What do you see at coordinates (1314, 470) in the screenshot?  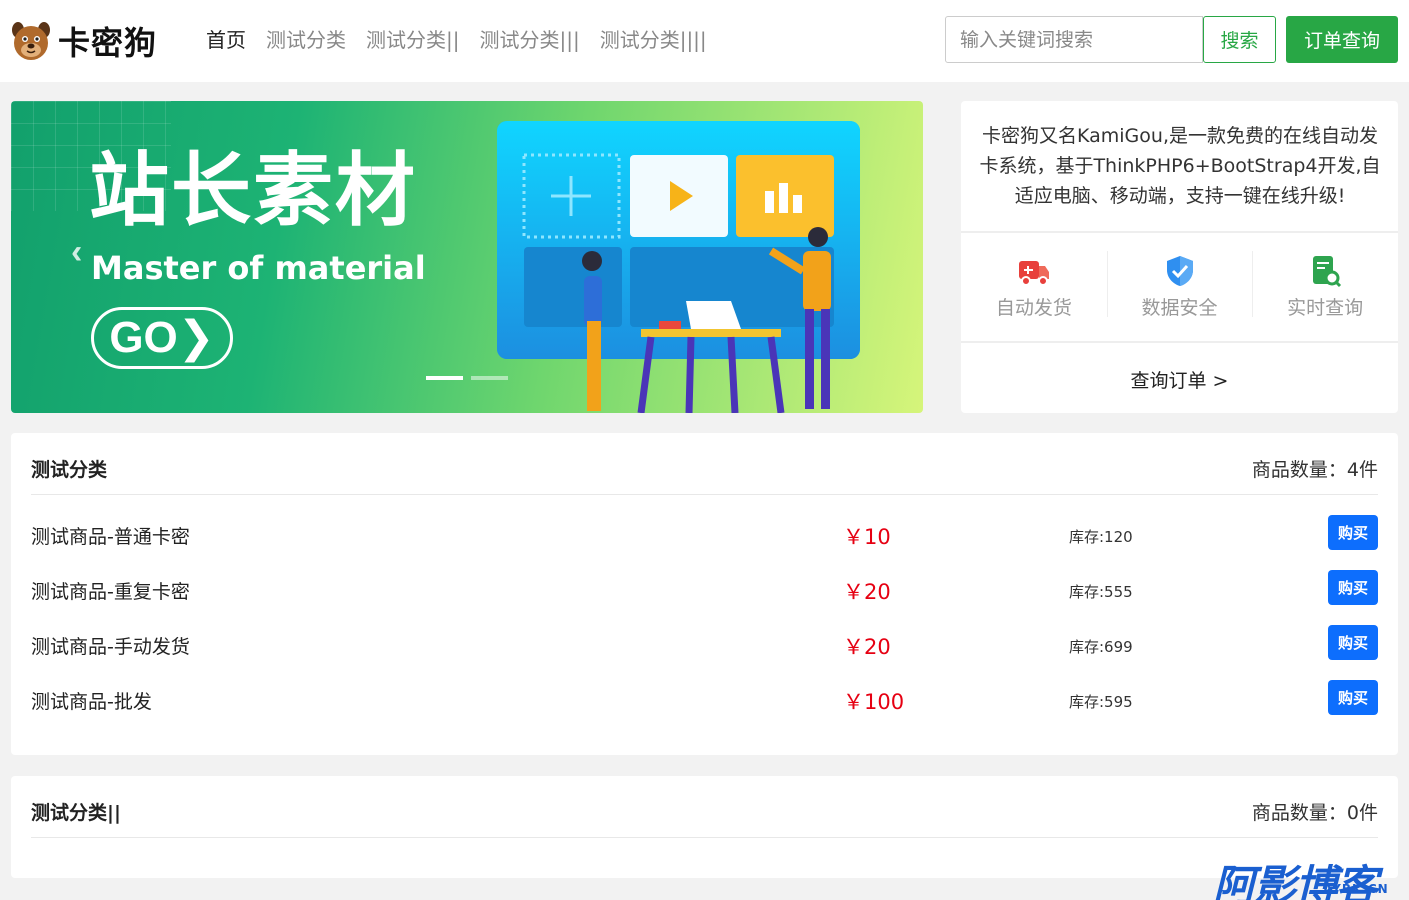 I see `product-count: 商品数量：4件` at bounding box center [1314, 470].